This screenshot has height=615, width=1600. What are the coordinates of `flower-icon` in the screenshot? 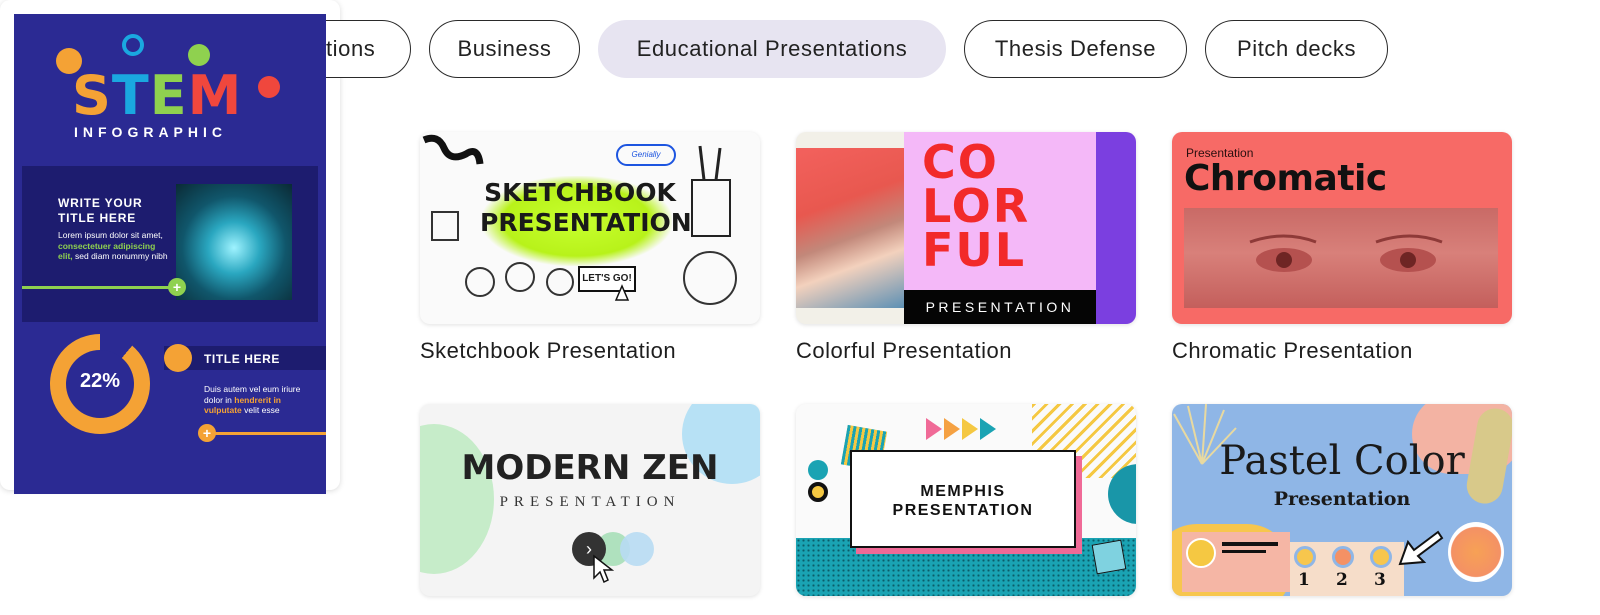 It's located at (1476, 552).